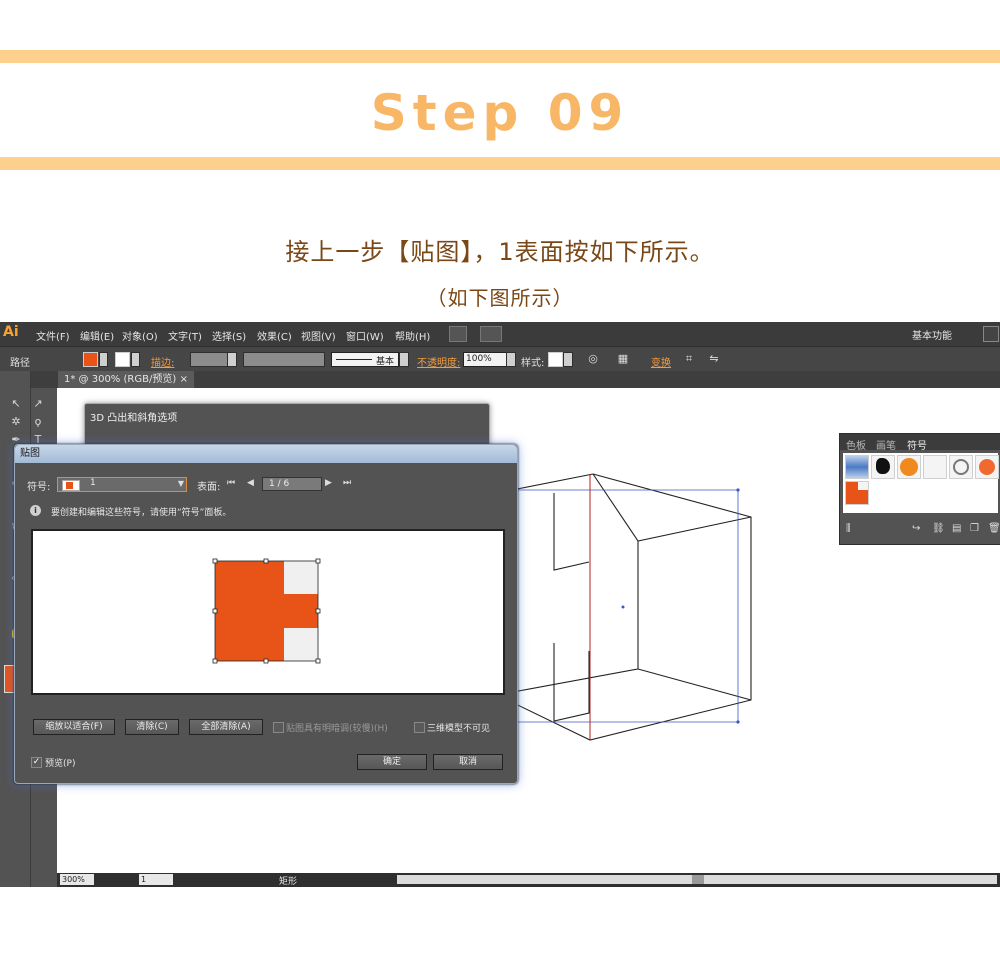 The image size is (1000, 967). Describe the element at coordinates (38, 404) in the screenshot. I see `direct-selection-tool-icon: ↗` at that location.